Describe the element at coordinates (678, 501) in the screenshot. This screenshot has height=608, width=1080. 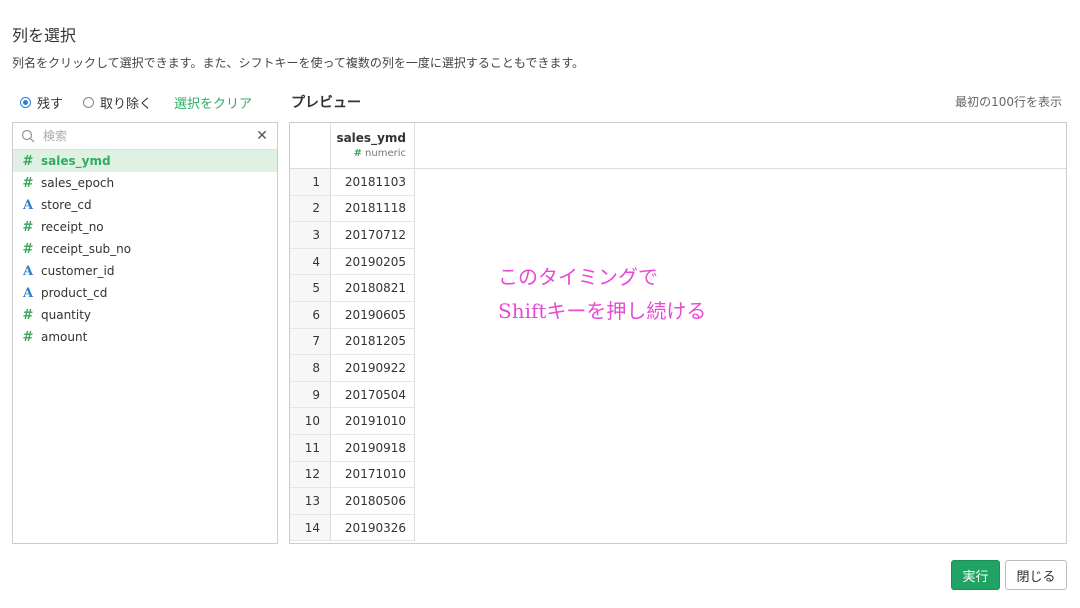
I see `table-row: 13 20180506` at that location.